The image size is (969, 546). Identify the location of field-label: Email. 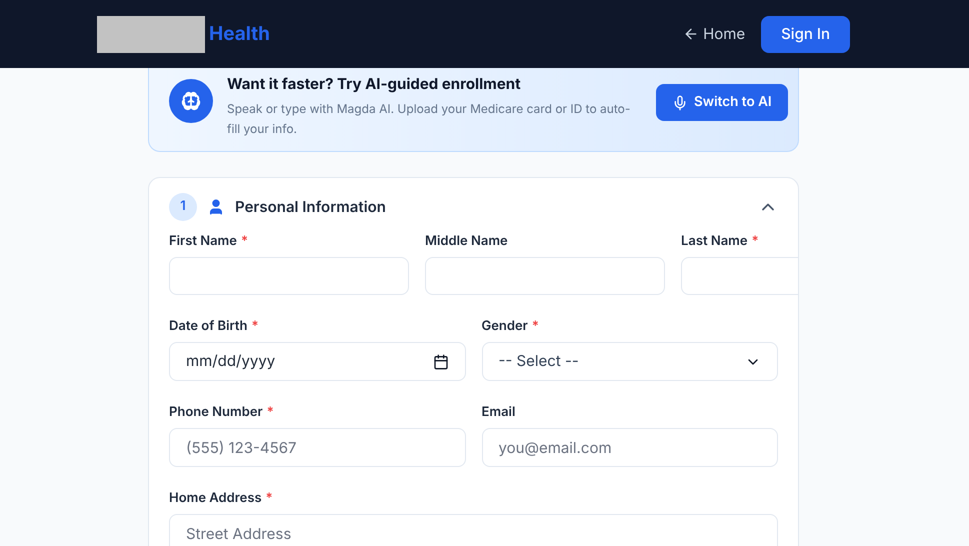
(499, 412).